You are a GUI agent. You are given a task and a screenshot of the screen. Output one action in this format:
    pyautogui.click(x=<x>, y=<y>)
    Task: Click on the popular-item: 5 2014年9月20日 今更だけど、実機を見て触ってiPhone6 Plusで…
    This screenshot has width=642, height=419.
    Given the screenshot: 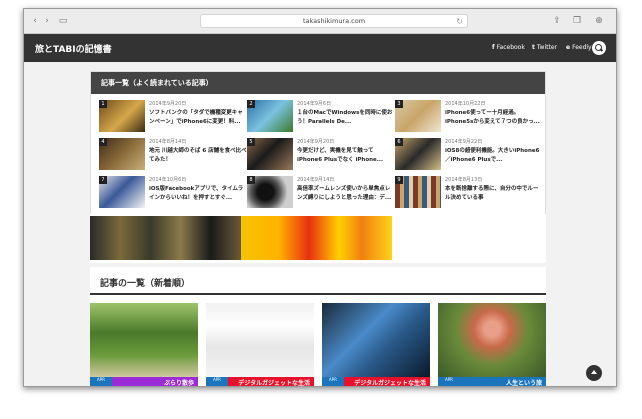 What is the action you would take?
    pyautogui.click(x=321, y=156)
    